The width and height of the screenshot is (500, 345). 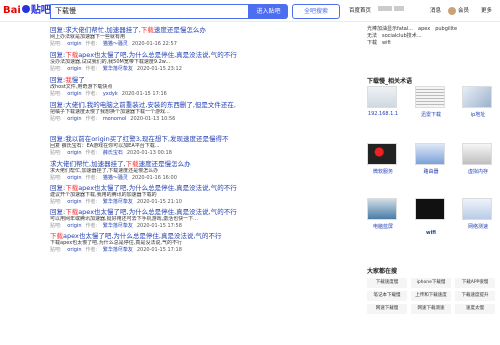 I want to click on search-chip: 下载APP很慢, so click(x=475, y=283).